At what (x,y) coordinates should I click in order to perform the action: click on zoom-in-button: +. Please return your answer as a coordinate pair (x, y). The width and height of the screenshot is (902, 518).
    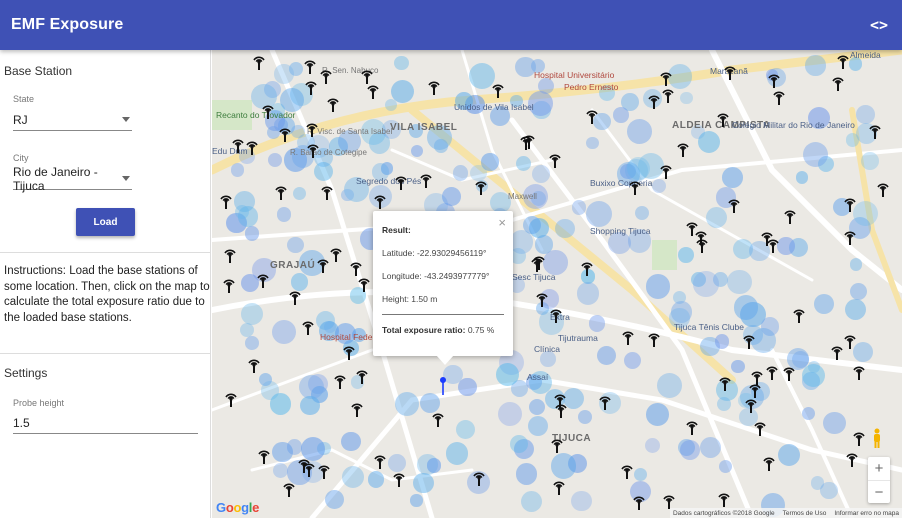
    Looking at the image, I should click on (879, 468).